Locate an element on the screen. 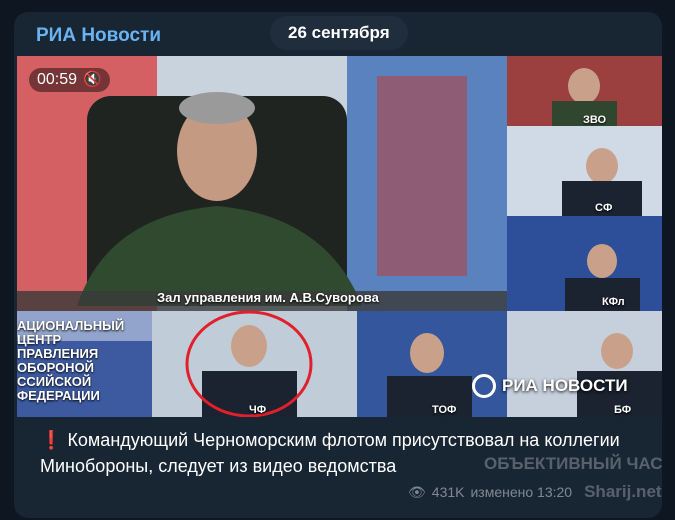  date-badge: 26 сентября is located at coordinates (339, 33).